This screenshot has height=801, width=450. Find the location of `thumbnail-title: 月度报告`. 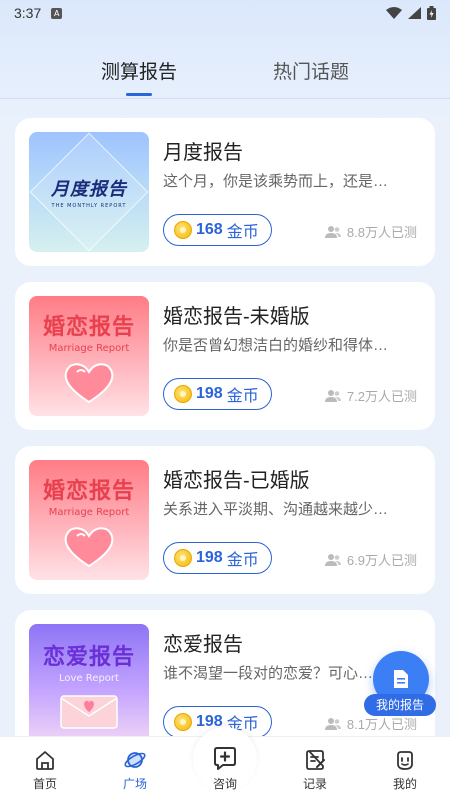

thumbnail-title: 月度报告 is located at coordinates (89, 189).